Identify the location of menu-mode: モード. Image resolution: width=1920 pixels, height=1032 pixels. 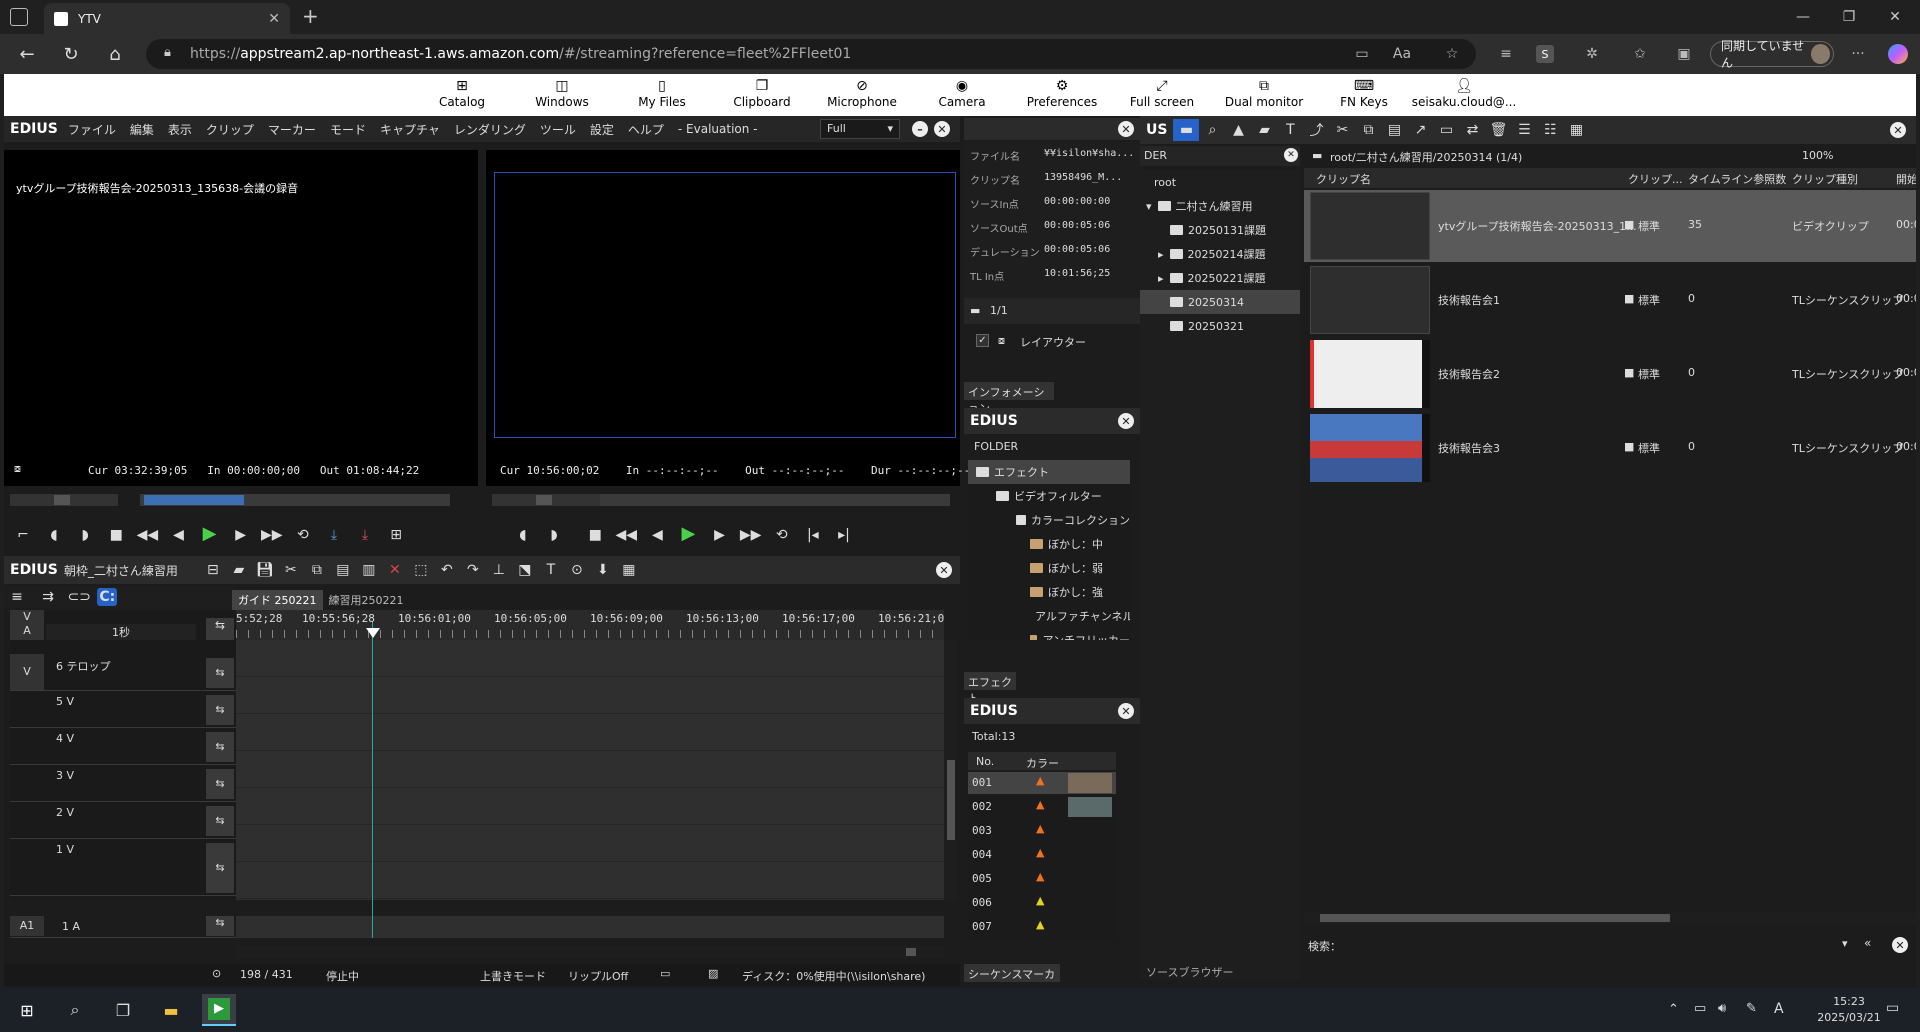
(348, 129).